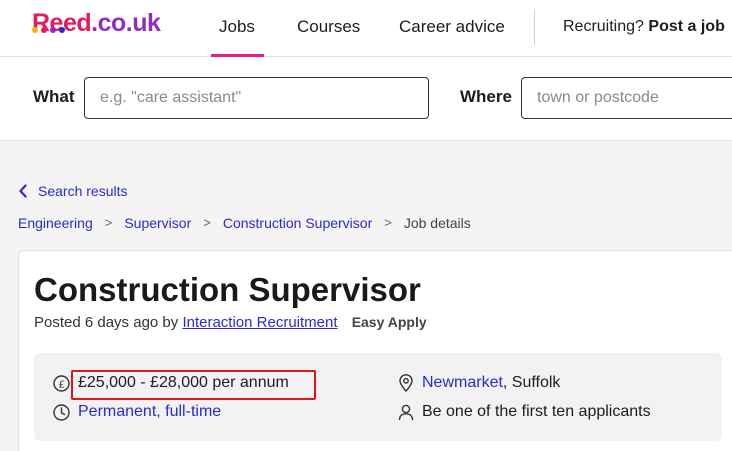 This screenshot has height=451, width=732. I want to click on location-region: , Suffolk, so click(531, 382).